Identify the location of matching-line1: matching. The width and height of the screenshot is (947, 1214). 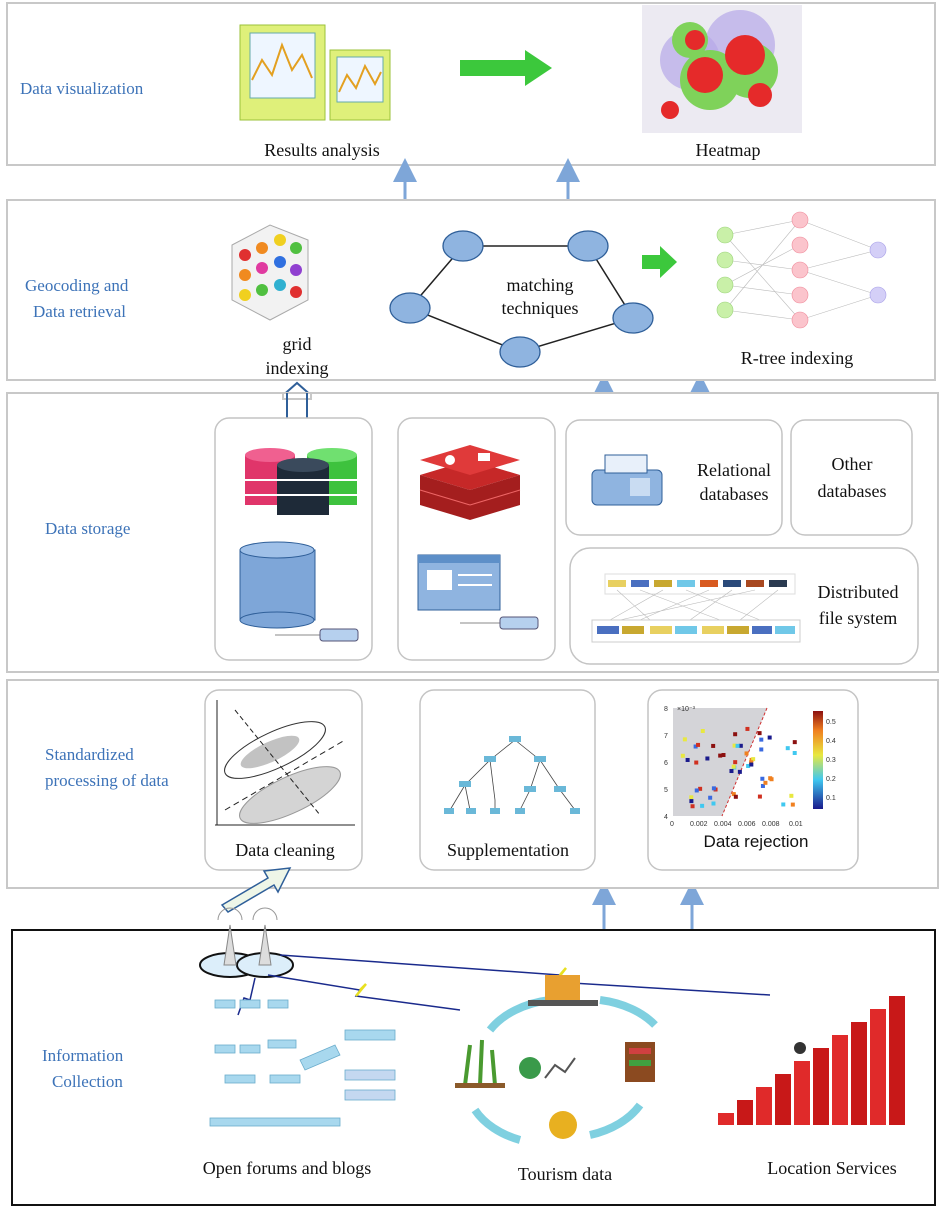
(540, 285).